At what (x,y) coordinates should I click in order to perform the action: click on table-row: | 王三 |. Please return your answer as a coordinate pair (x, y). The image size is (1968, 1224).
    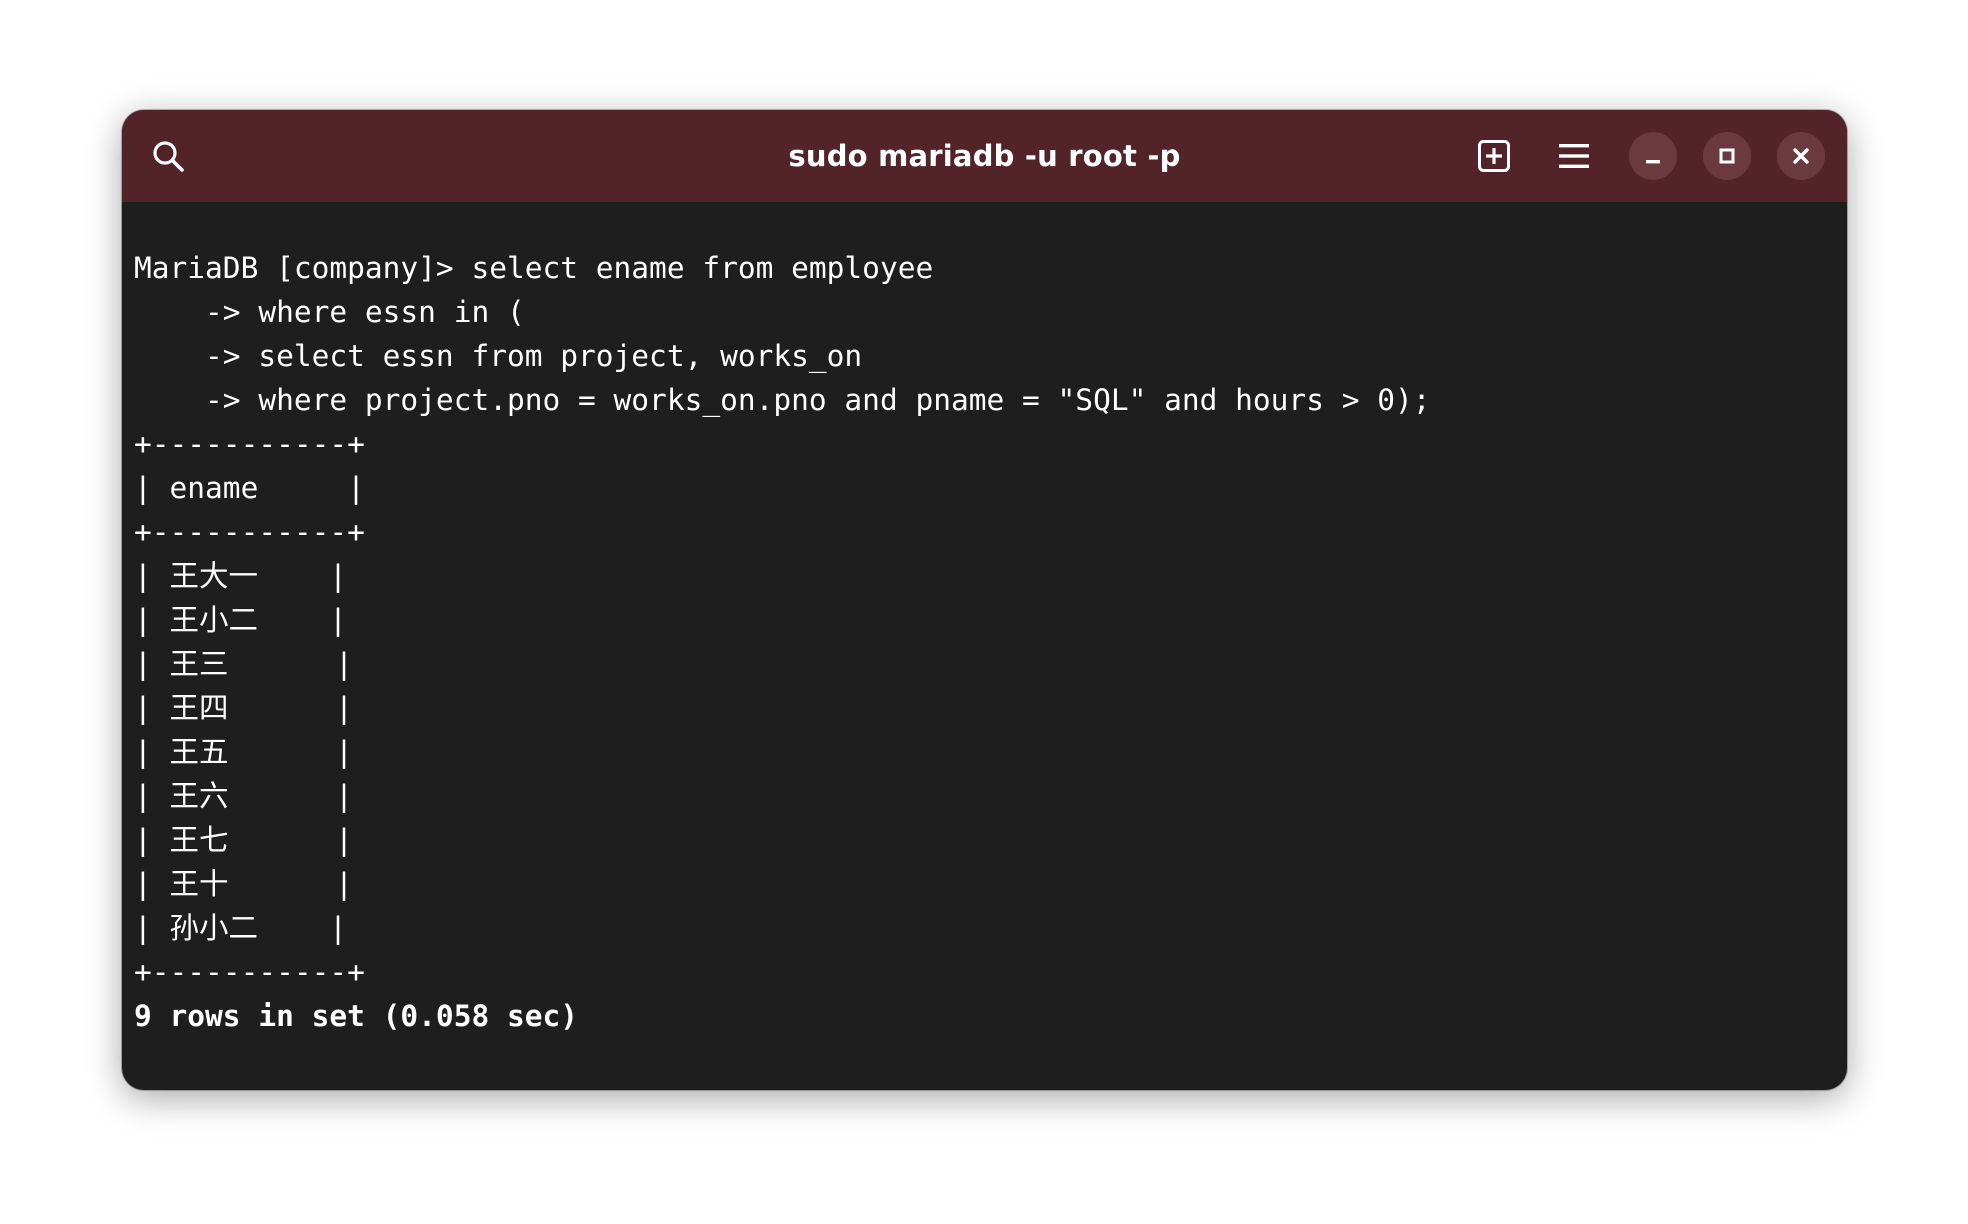
    Looking at the image, I should click on (243, 664).